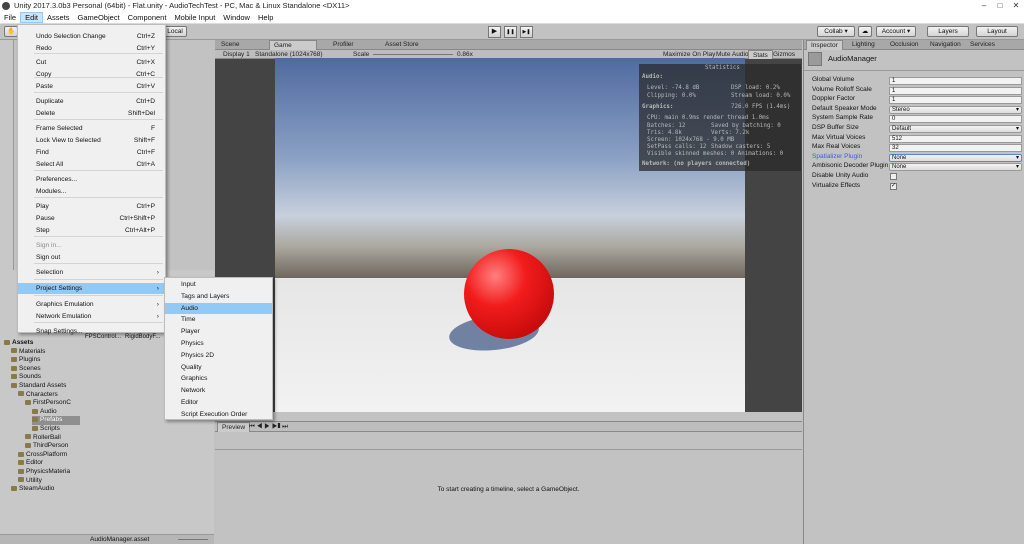 The height and width of the screenshot is (544, 1024). Describe the element at coordinates (91, 218) in the screenshot. I see `menu-item-pause: Pause Ctrl+Shift+P` at that location.